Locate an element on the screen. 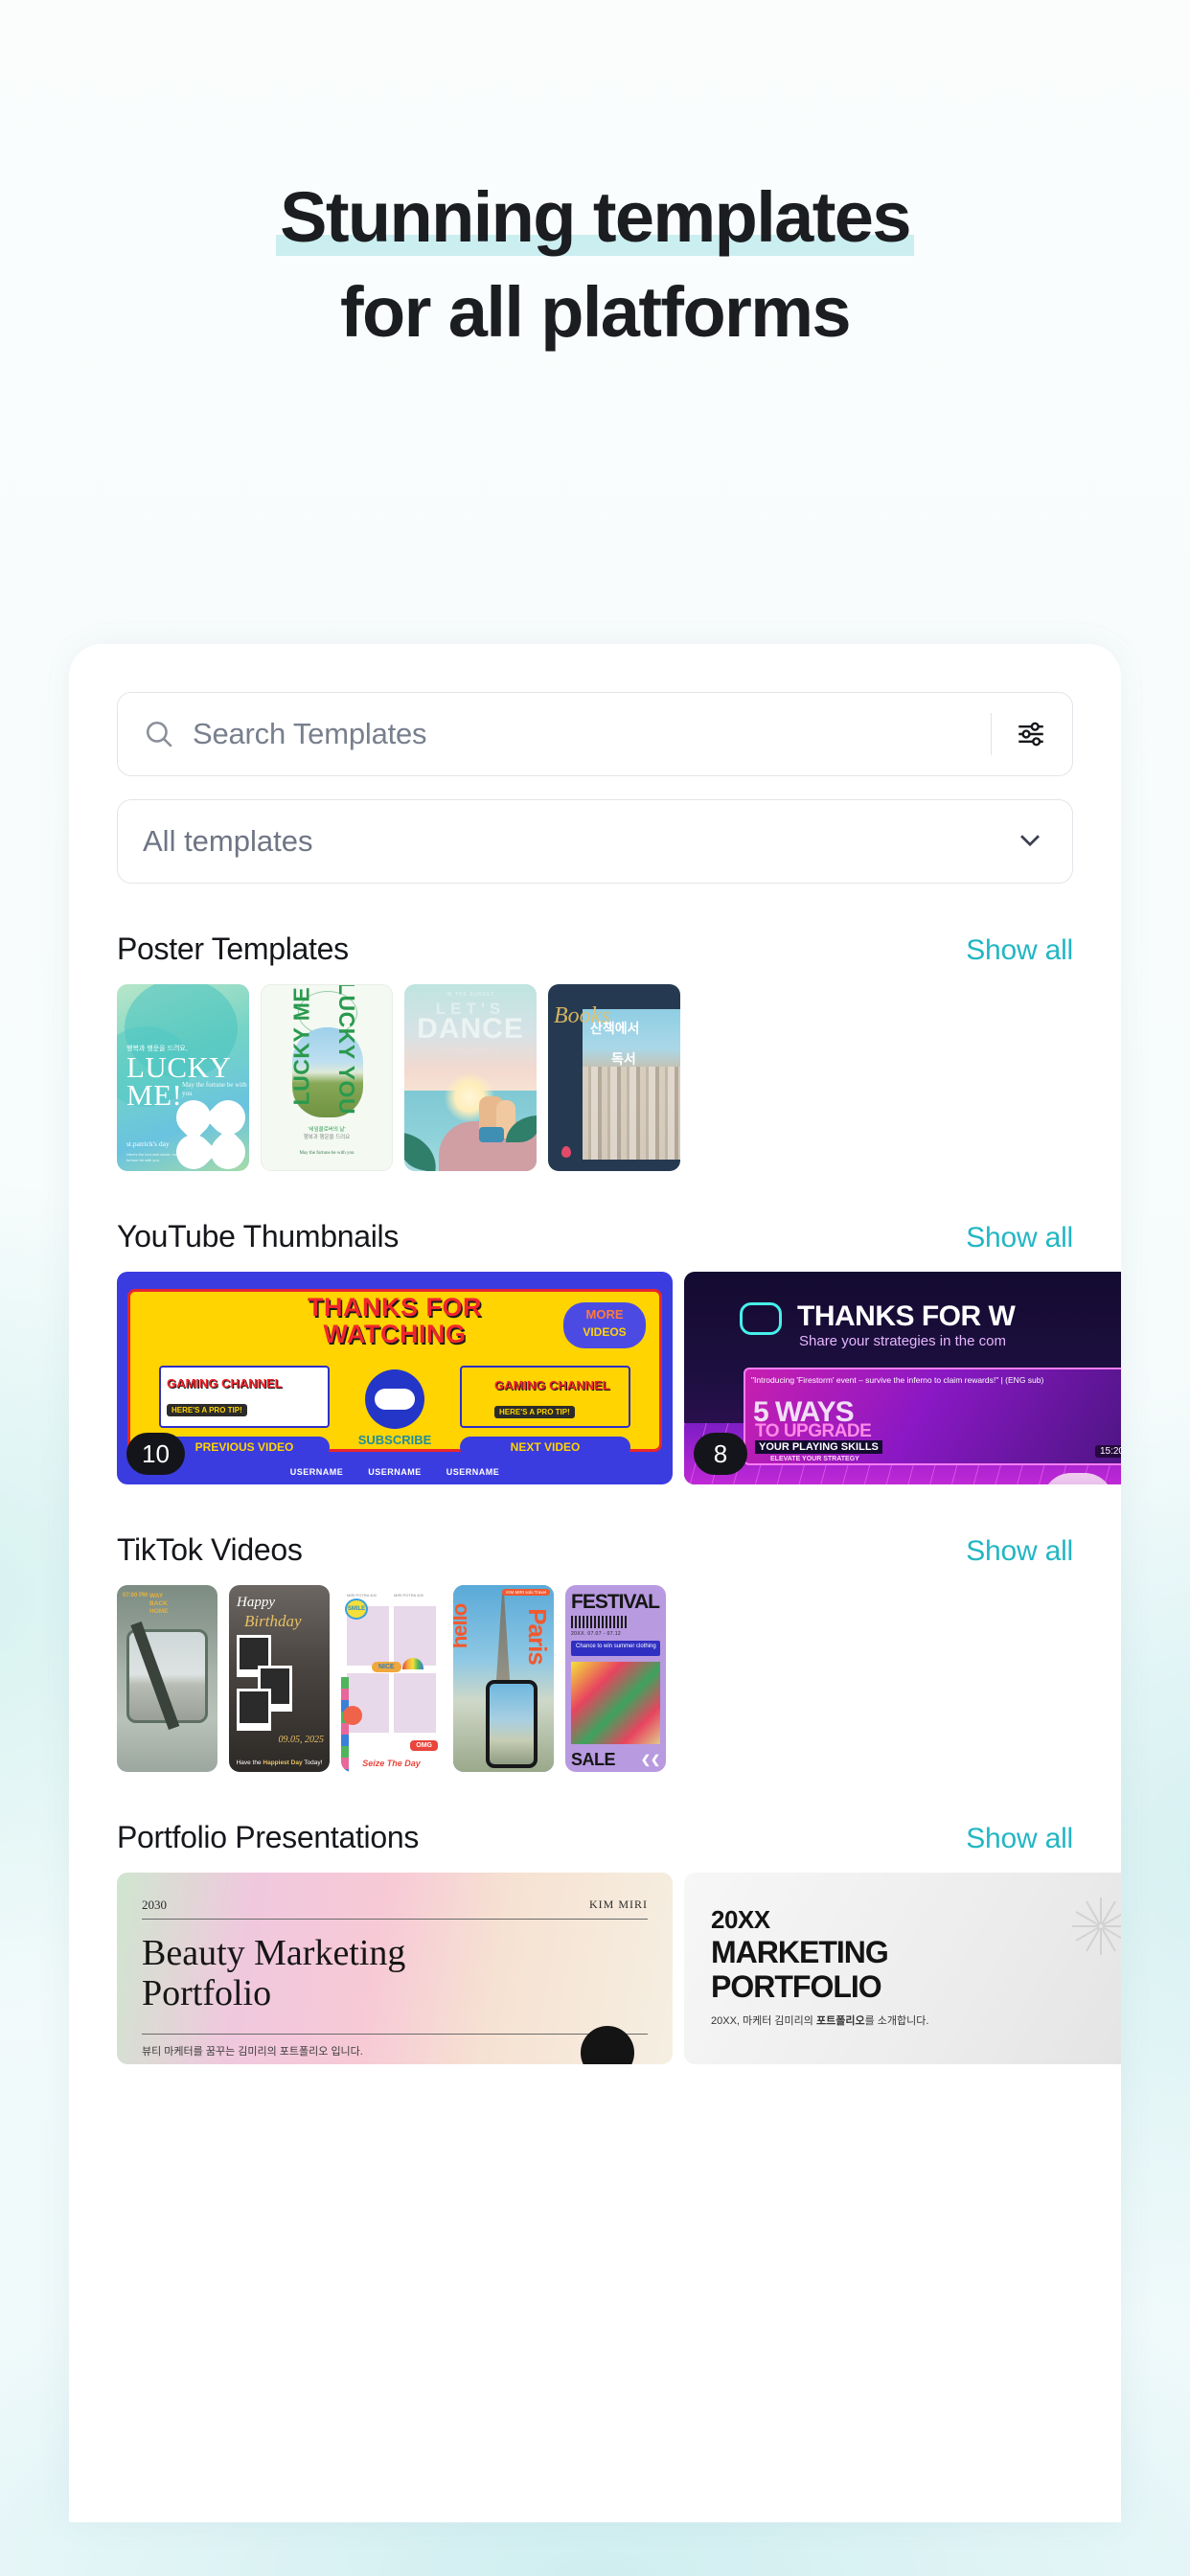  festival-title: FESTIVAL is located at coordinates (616, 1602).